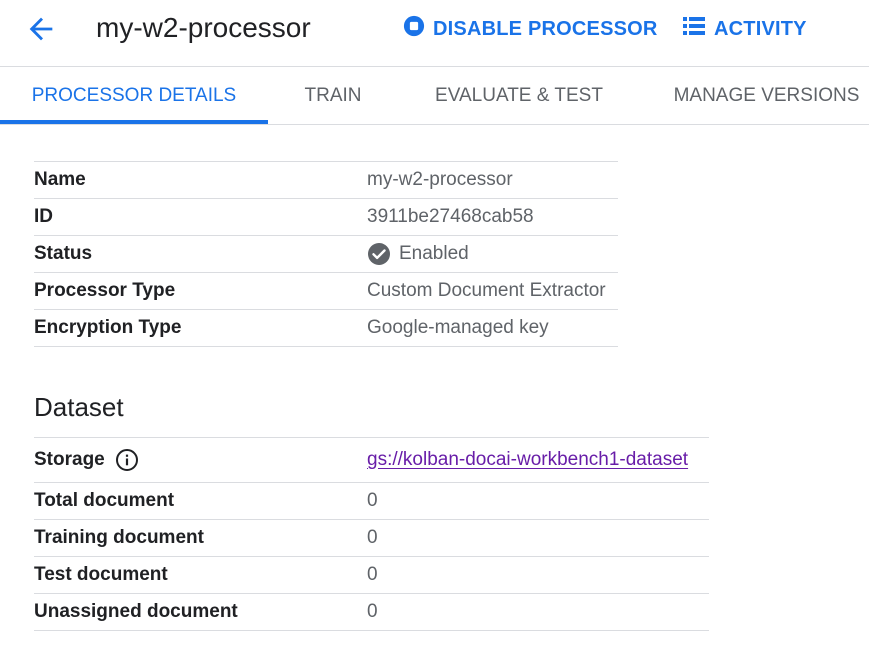 The height and width of the screenshot is (655, 869). Describe the element at coordinates (492, 328) in the screenshot. I see `encryption-type-value: Google-managed key` at that location.